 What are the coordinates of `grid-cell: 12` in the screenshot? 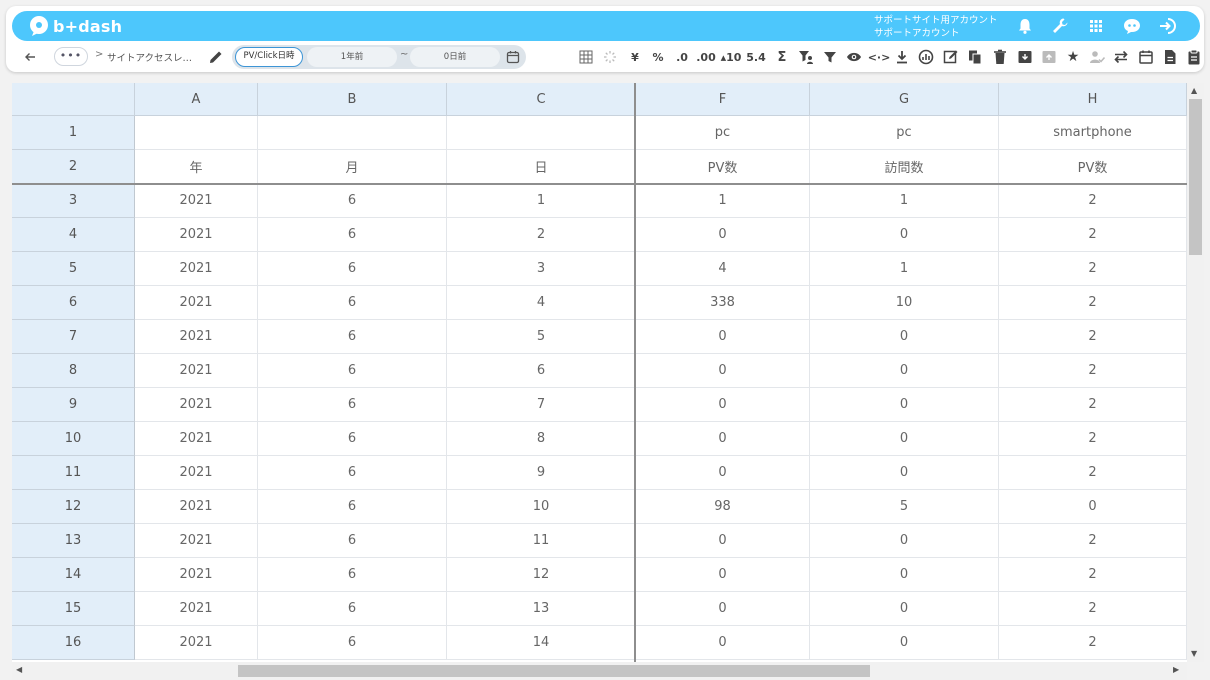 It's located at (541, 575).